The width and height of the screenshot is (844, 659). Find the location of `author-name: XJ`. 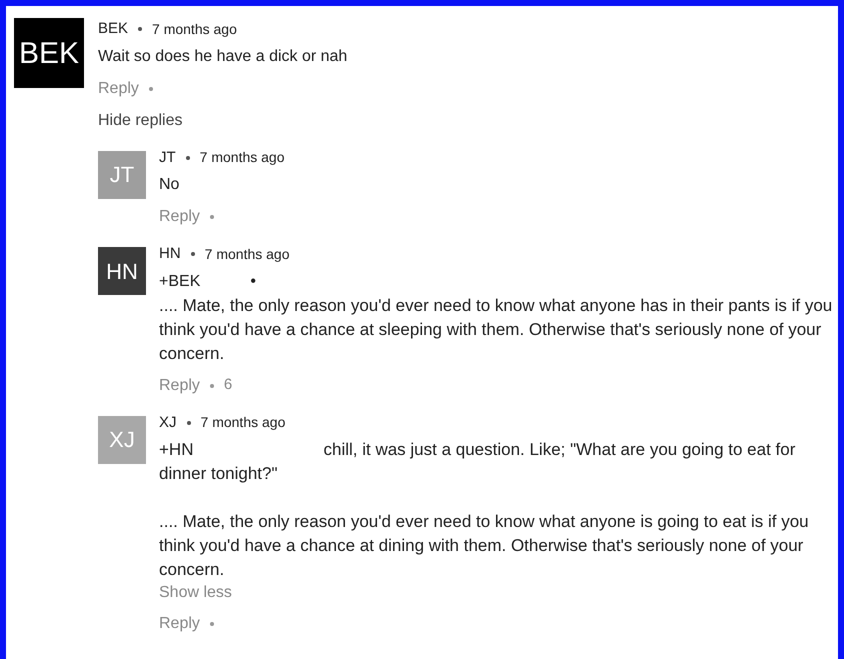

author-name: XJ is located at coordinates (168, 423).